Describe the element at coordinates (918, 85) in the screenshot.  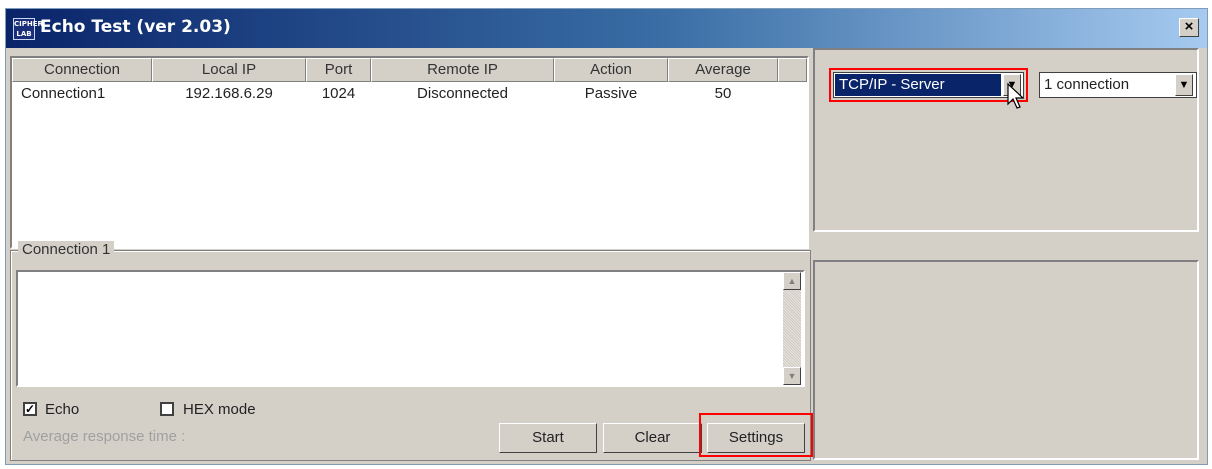
I see `protocol-select-value: TCP/IP - Server` at that location.